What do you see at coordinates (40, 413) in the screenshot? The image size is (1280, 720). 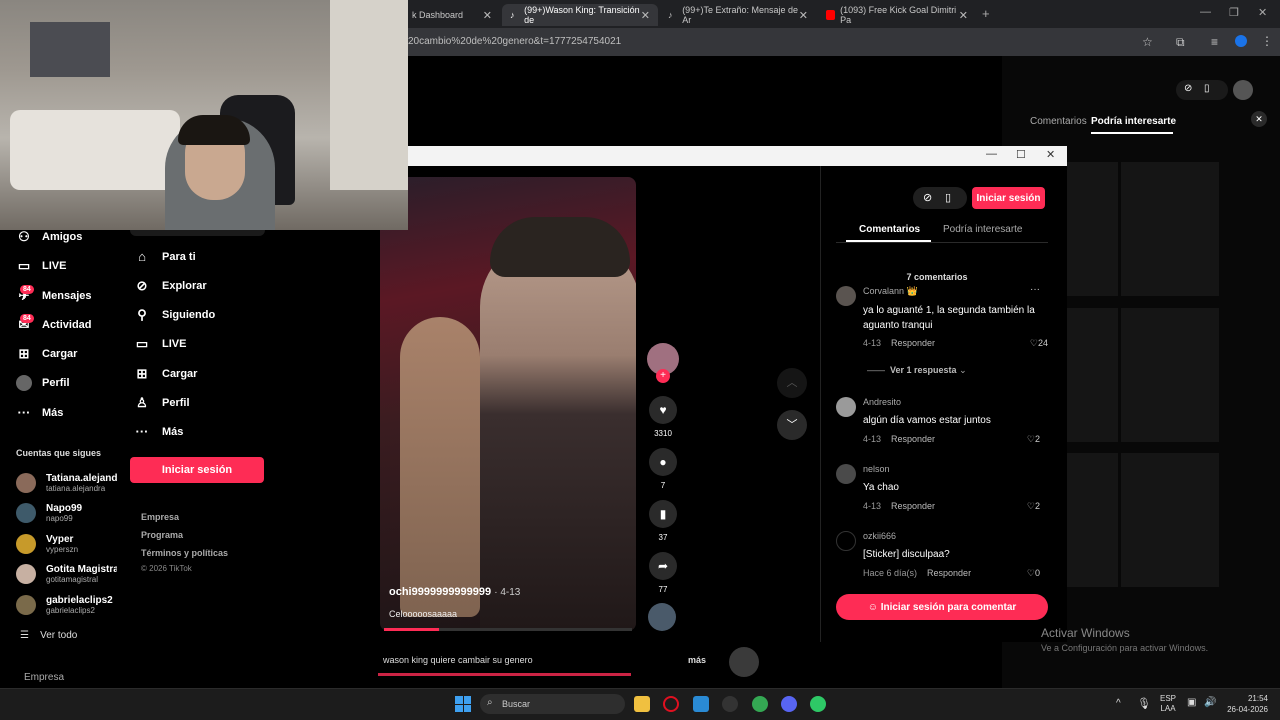 I see `sidebar-item-mas: ··· Más` at bounding box center [40, 413].